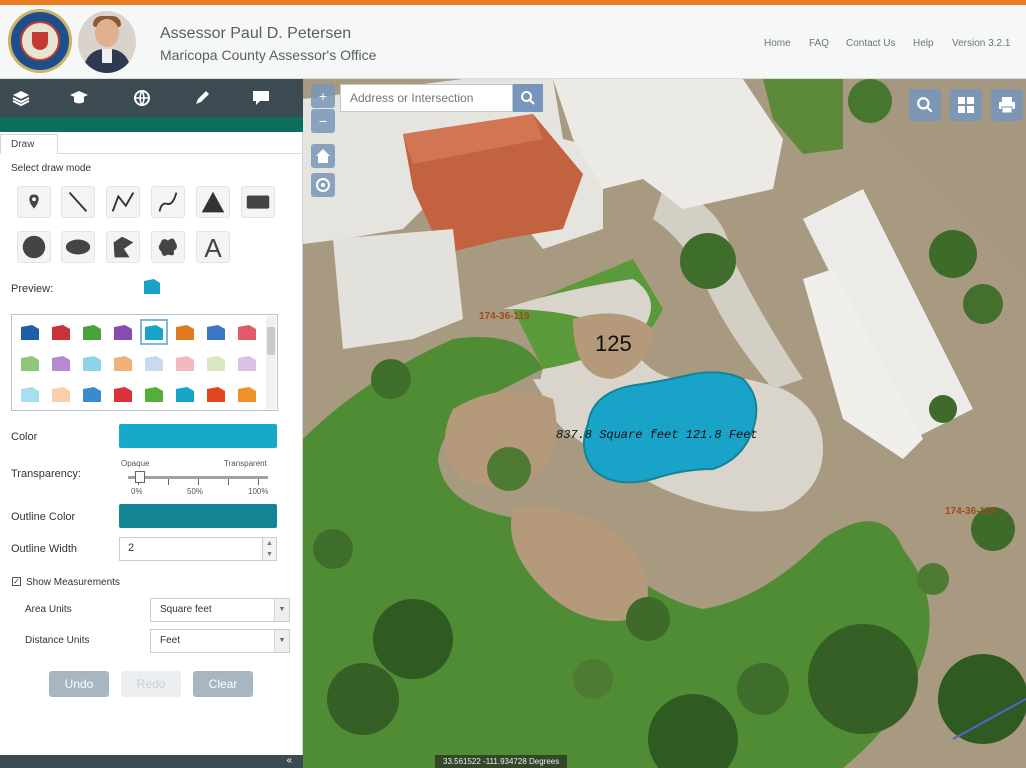  I want to click on nav-version: Version 3.2.1, so click(981, 43).